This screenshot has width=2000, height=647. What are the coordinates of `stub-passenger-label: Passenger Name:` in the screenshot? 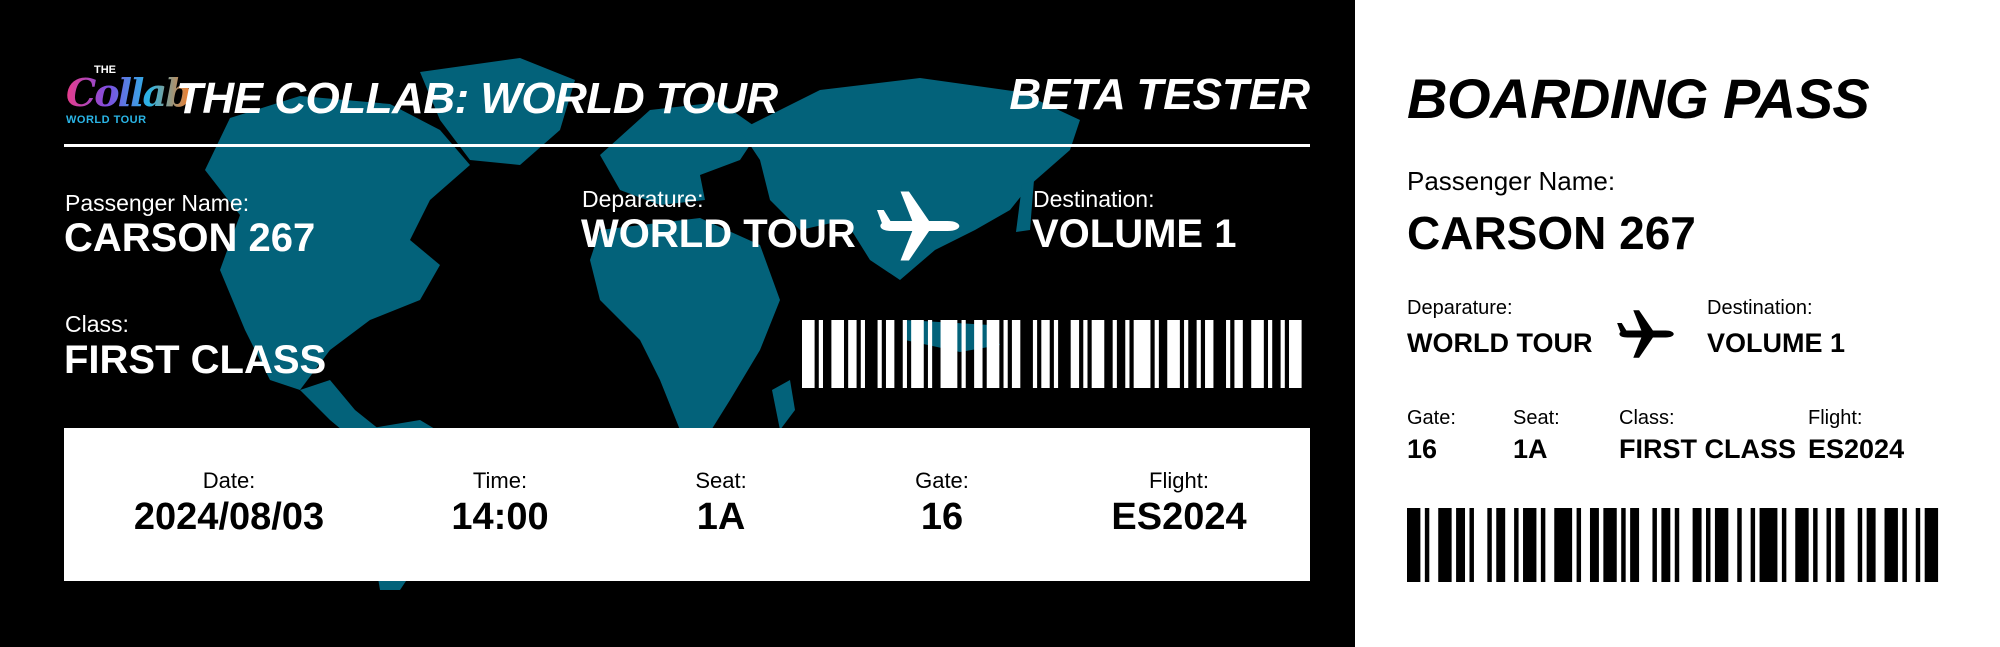 It's located at (1511, 181).